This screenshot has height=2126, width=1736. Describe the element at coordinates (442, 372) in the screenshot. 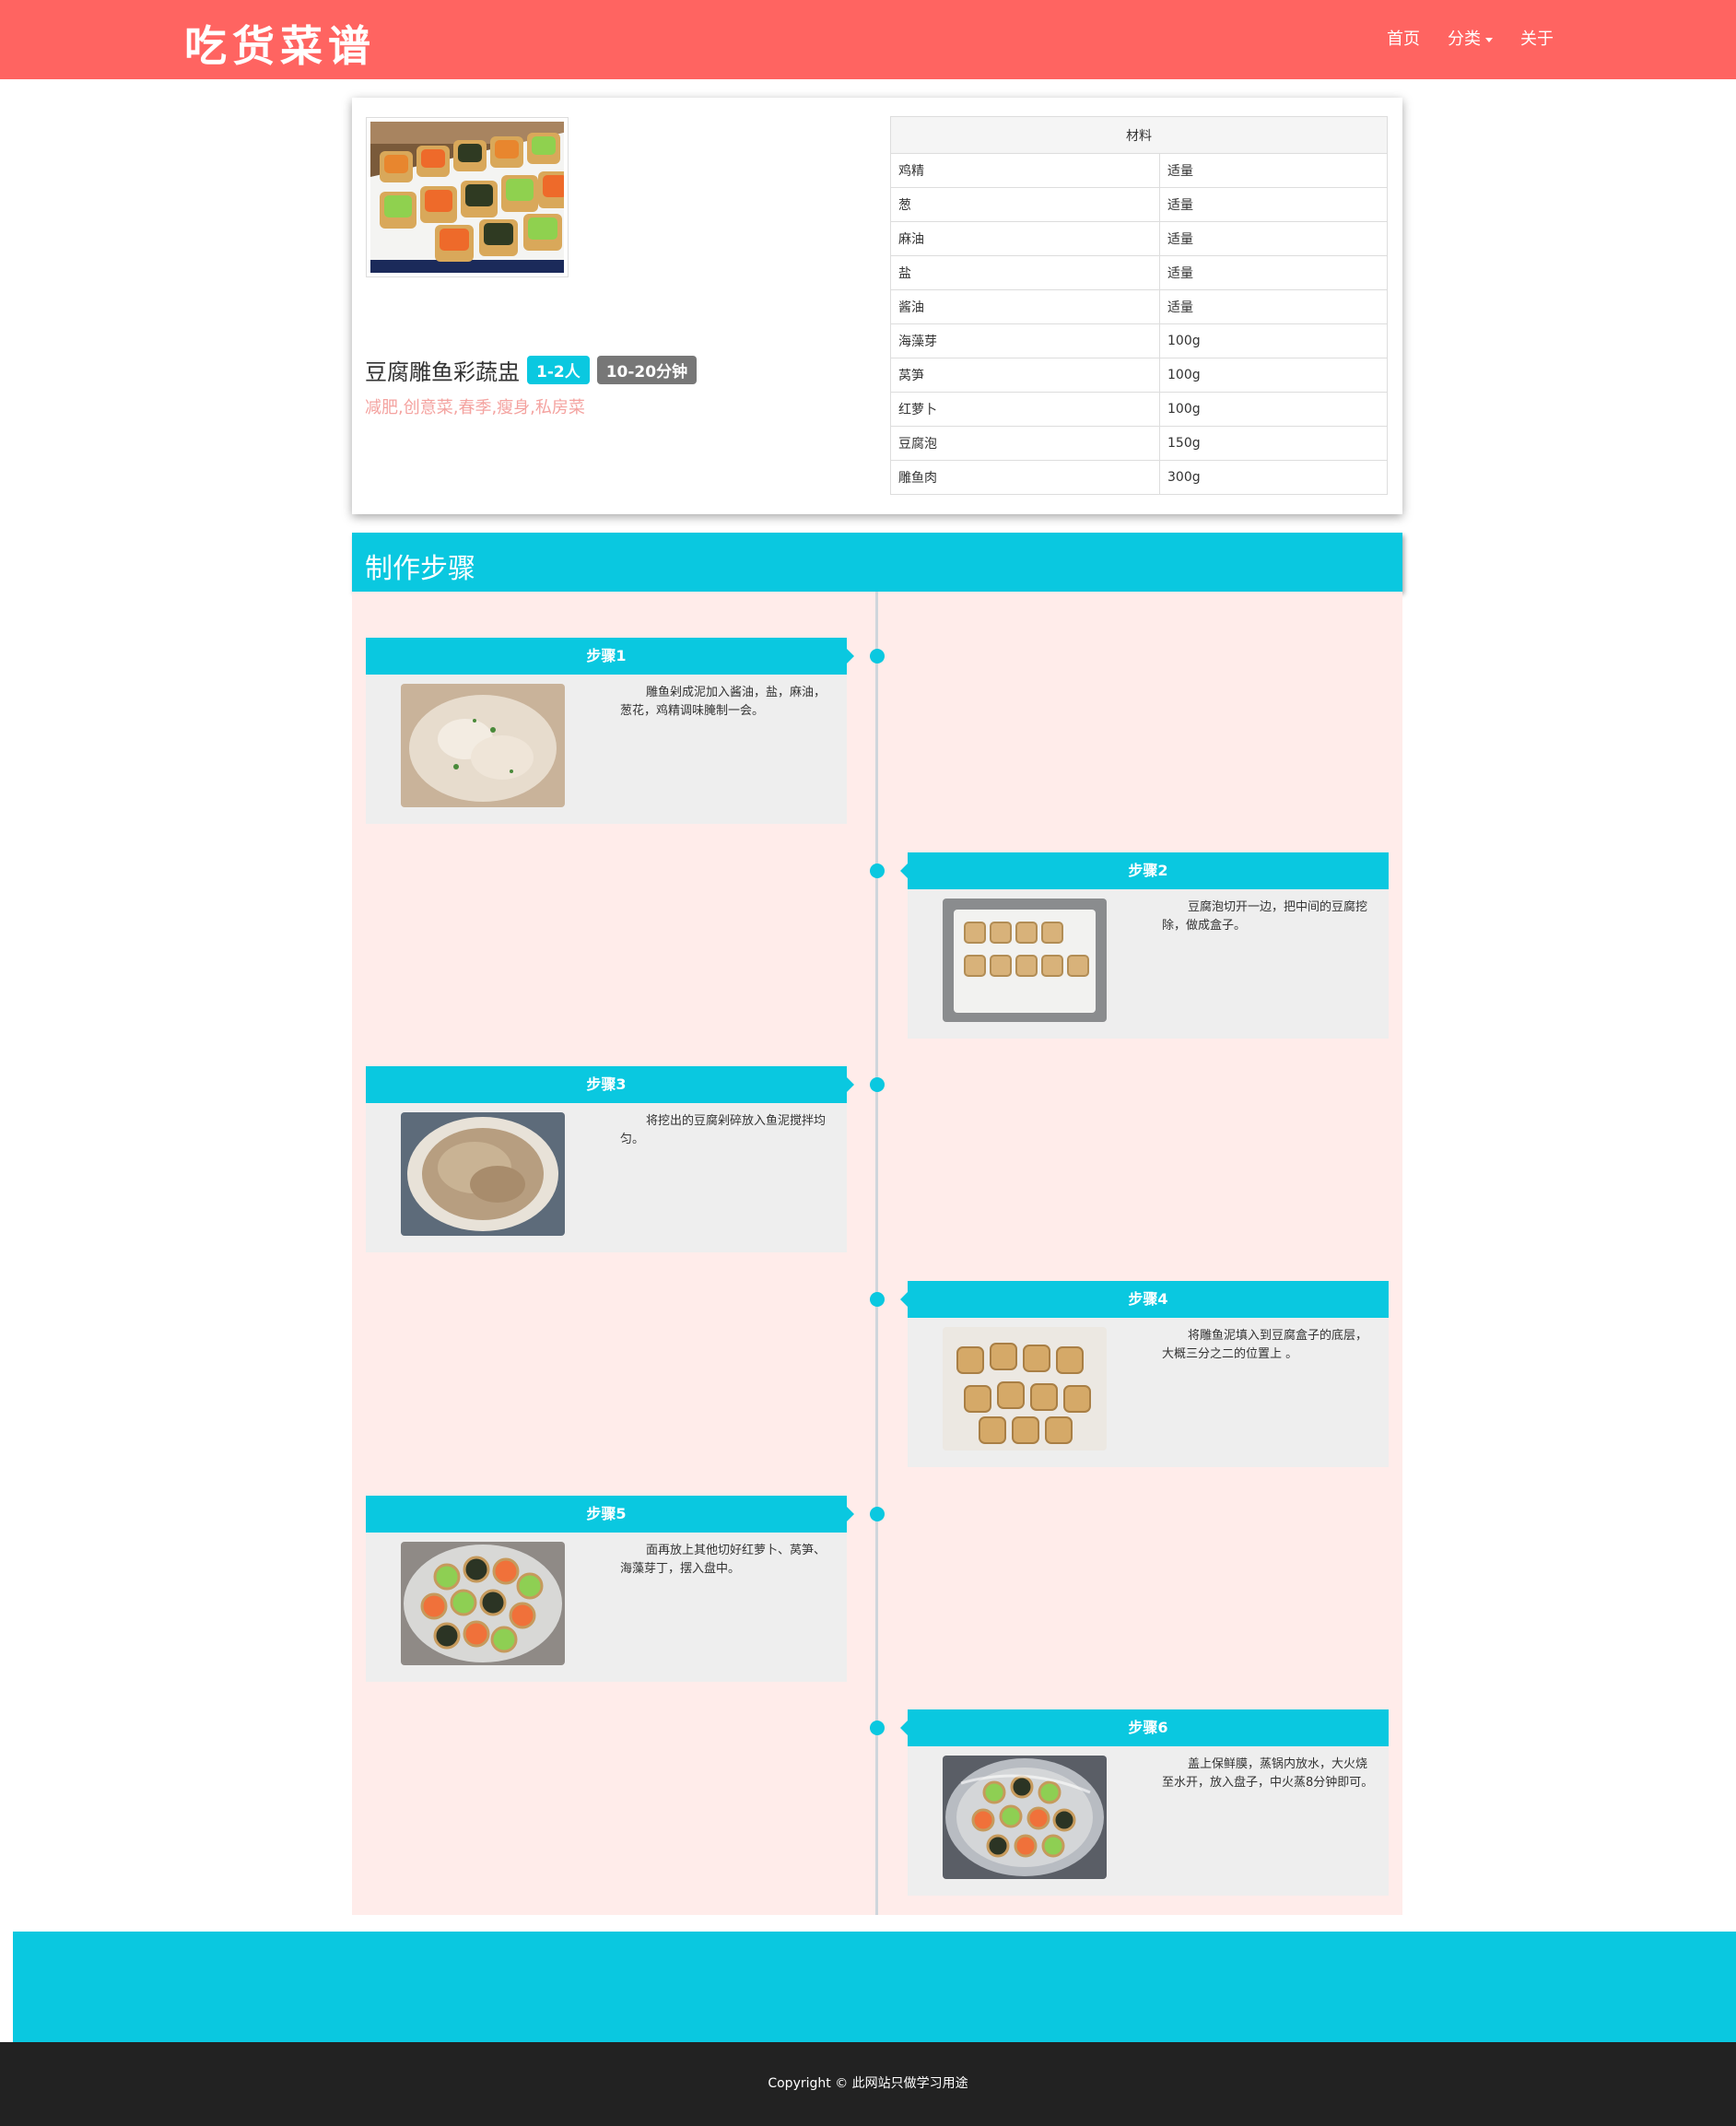

I see `recipe-title: 豆腐雕鱼彩蔬盅` at that location.